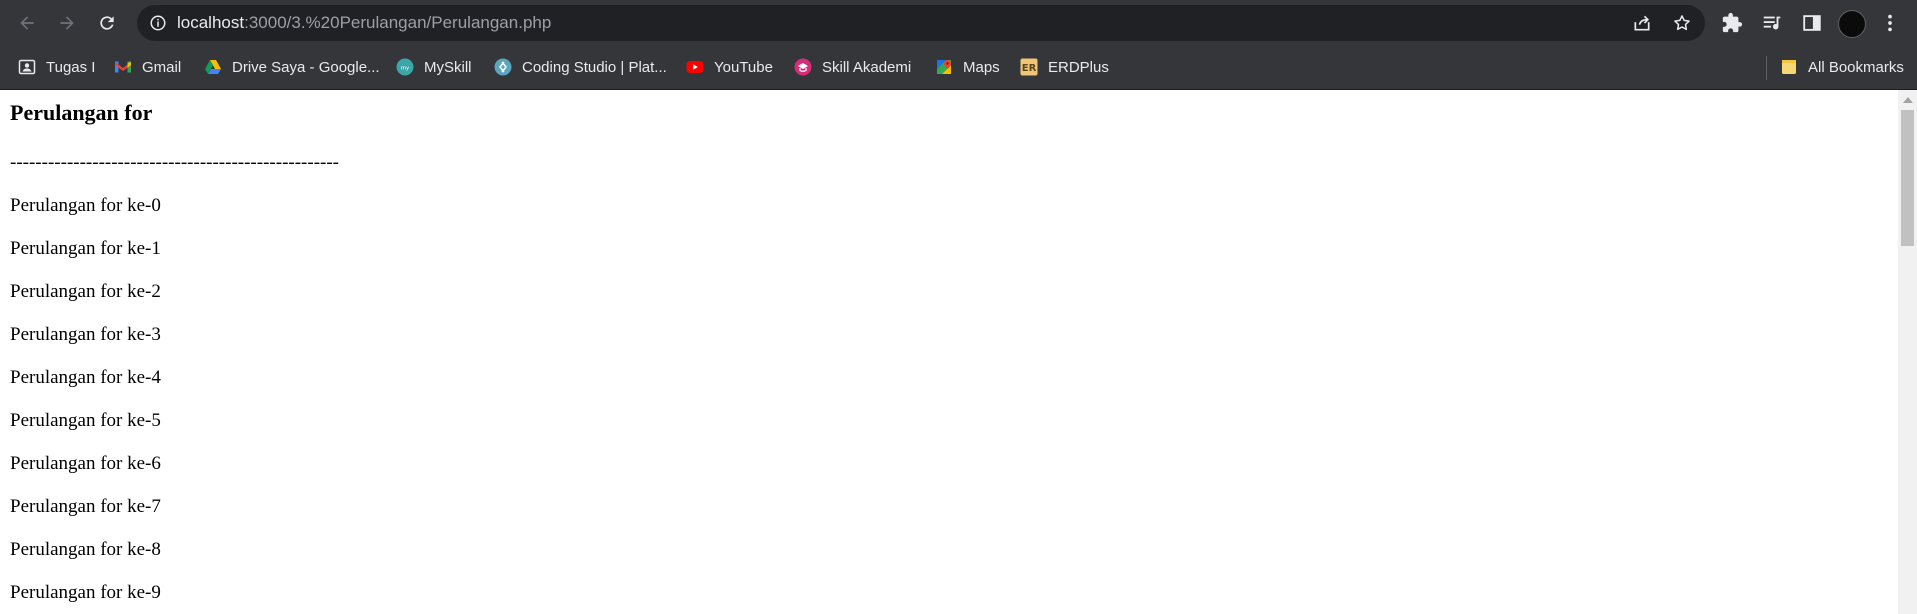 Image resolution: width=1917 pixels, height=614 pixels. Describe the element at coordinates (162, 67) in the screenshot. I see `bookmark-label: Gmail` at that location.